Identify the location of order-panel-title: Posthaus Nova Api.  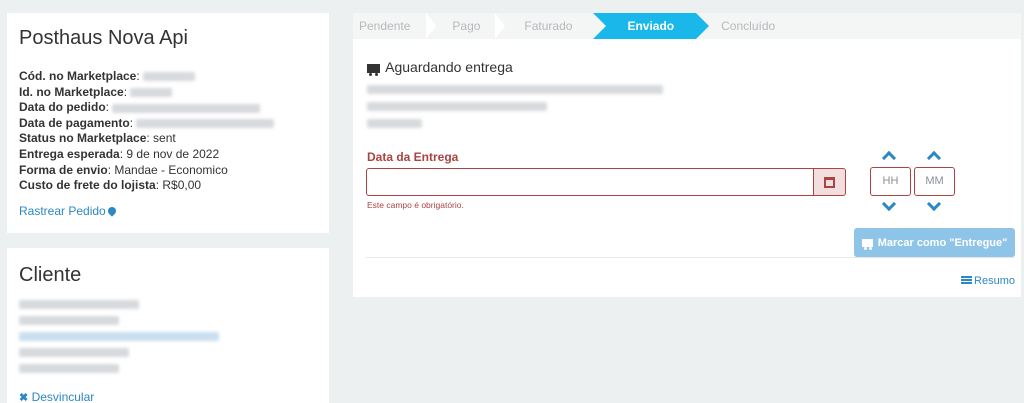
(103, 38).